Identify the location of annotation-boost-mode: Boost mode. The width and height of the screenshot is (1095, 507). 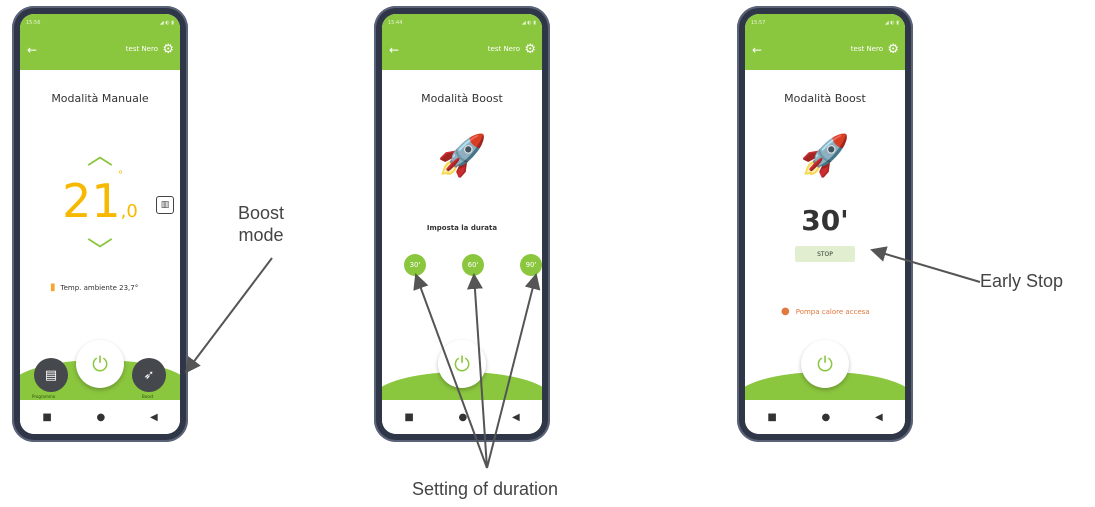
(261, 224).